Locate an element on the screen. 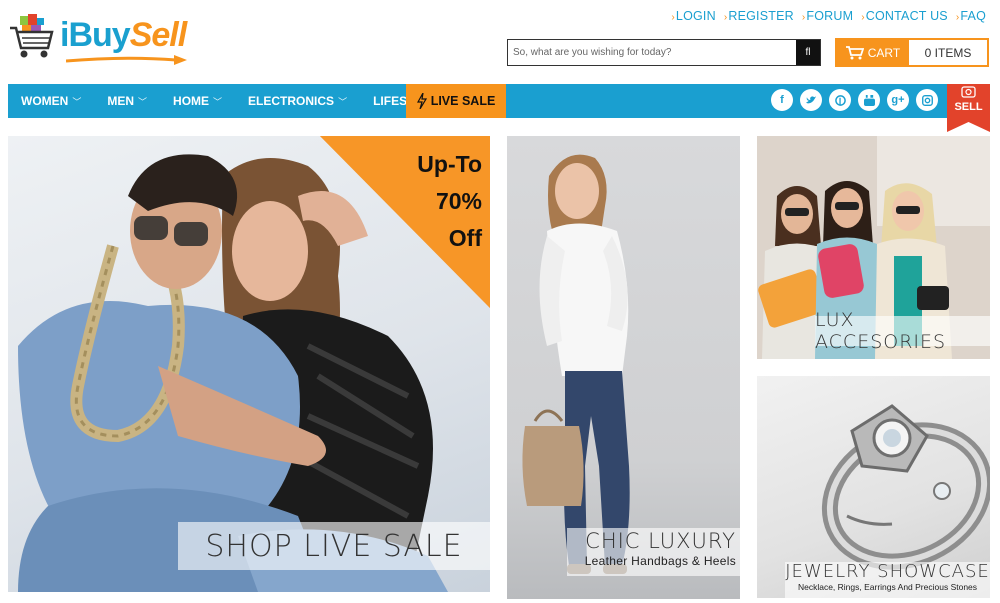  faq-label: FAQ is located at coordinates (973, 16).